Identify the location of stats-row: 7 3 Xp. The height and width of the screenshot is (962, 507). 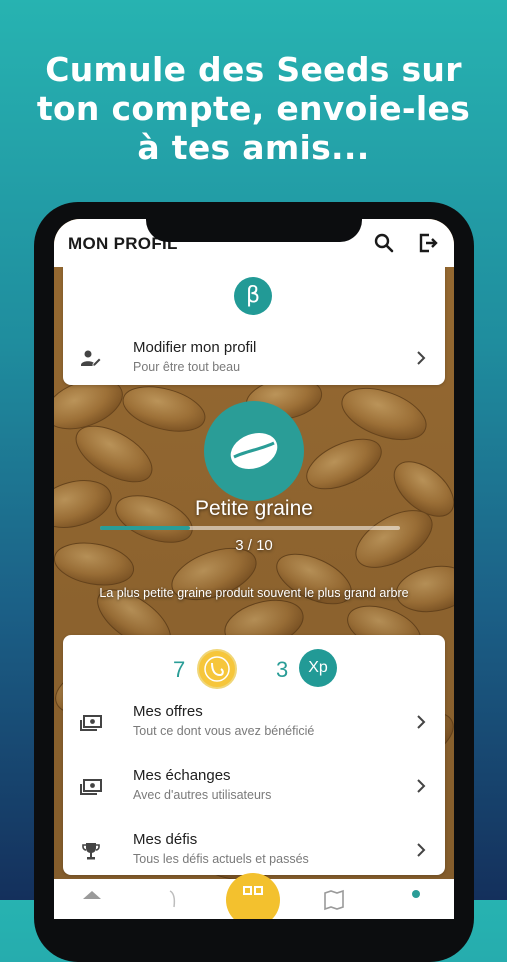
(254, 669).